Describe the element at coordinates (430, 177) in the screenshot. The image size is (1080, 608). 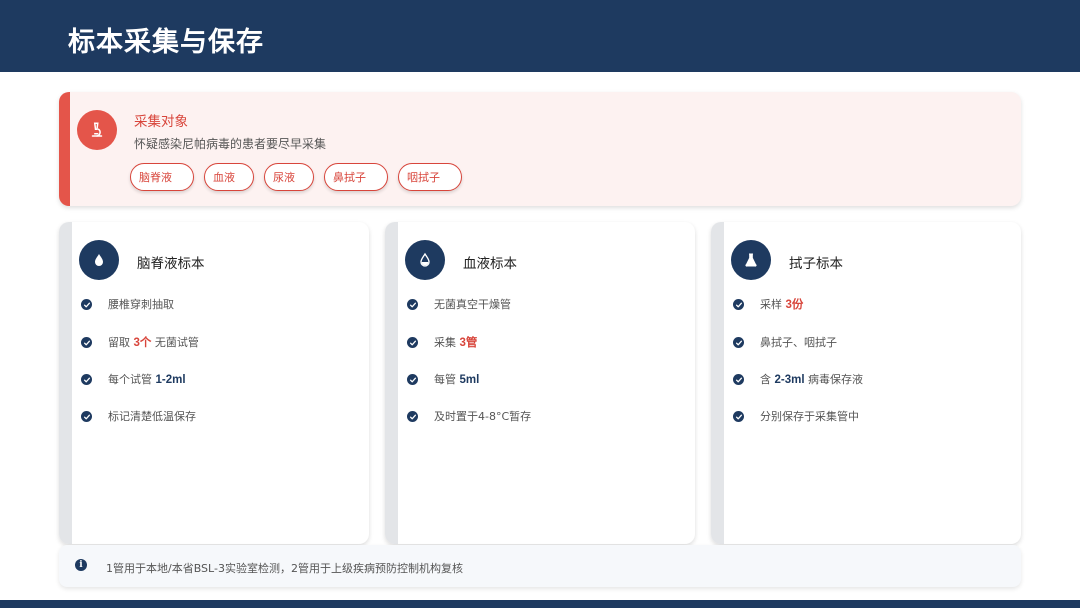
I see `sample-chip: 咽拭子` at that location.